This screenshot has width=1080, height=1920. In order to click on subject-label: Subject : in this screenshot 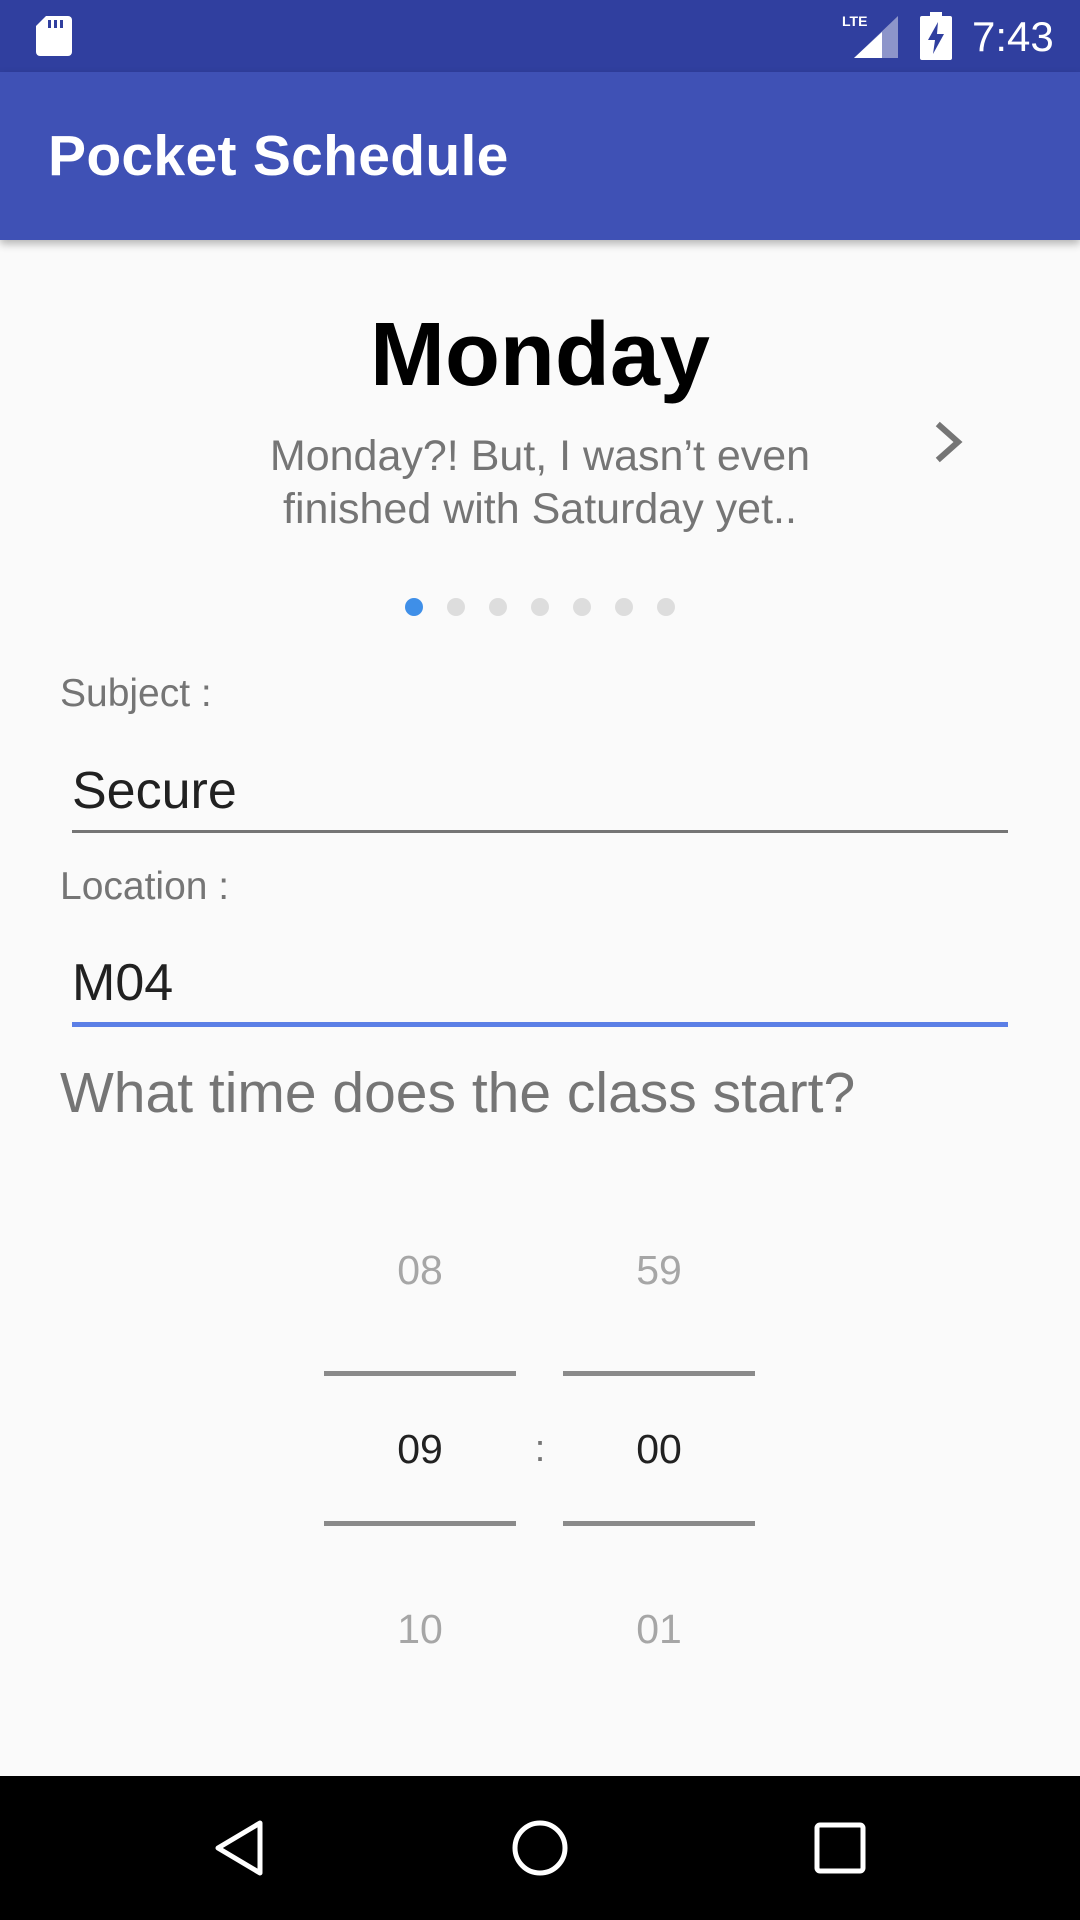, I will do `click(136, 693)`.